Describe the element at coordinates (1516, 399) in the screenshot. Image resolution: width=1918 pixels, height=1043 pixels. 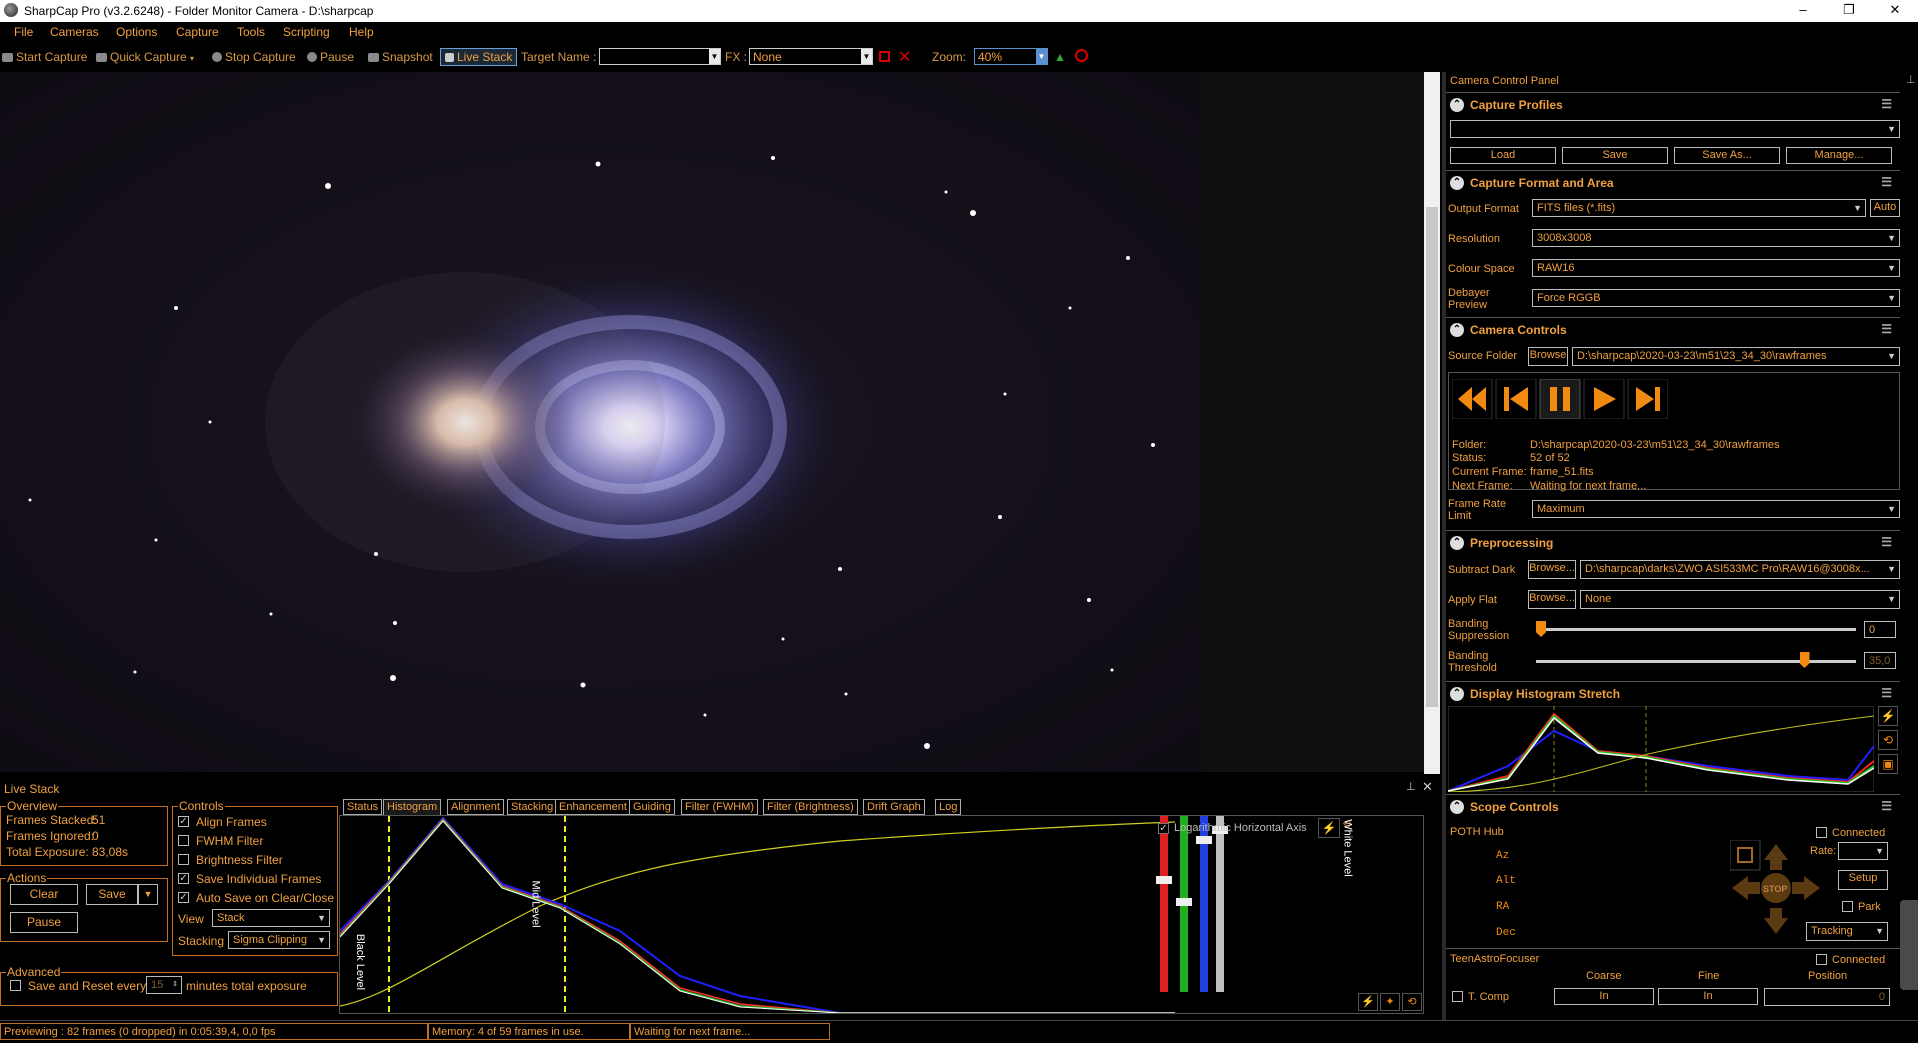
I see `step-back-icon` at that location.